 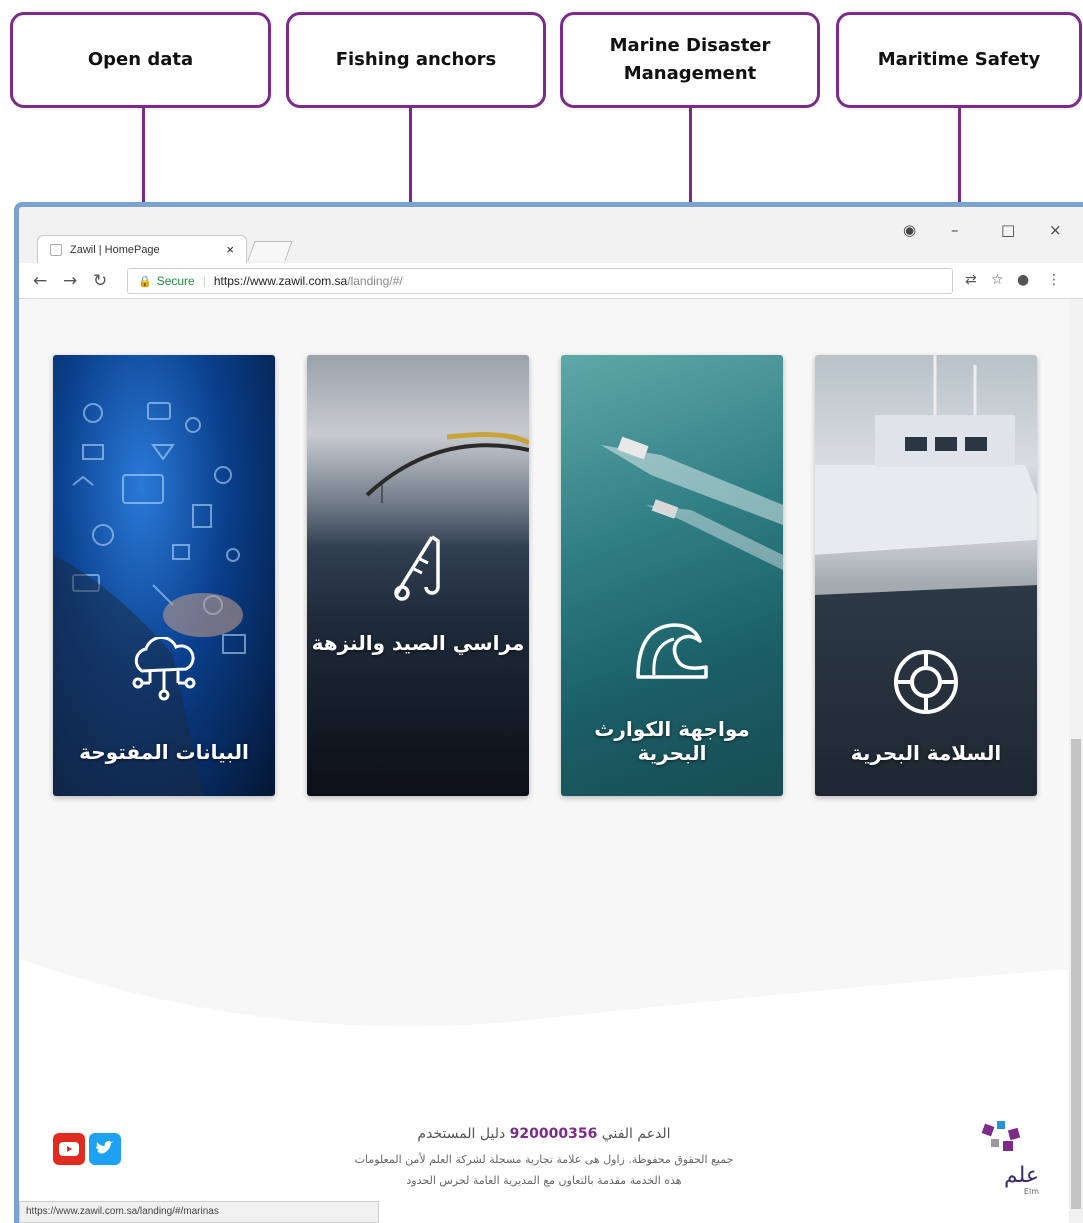 What do you see at coordinates (100, 281) in the screenshot?
I see `reload-icon: ↻` at bounding box center [100, 281].